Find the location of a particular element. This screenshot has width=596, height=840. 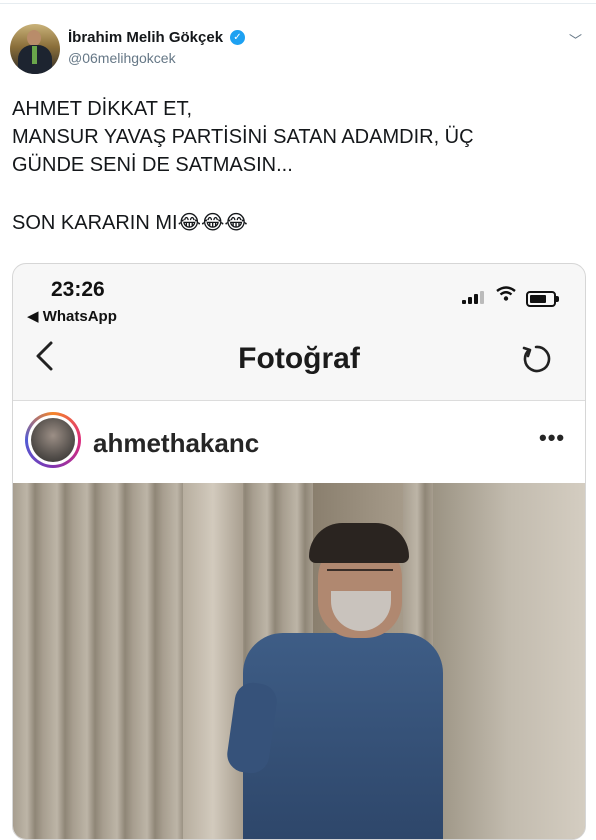

battery-icon is located at coordinates (542, 299).